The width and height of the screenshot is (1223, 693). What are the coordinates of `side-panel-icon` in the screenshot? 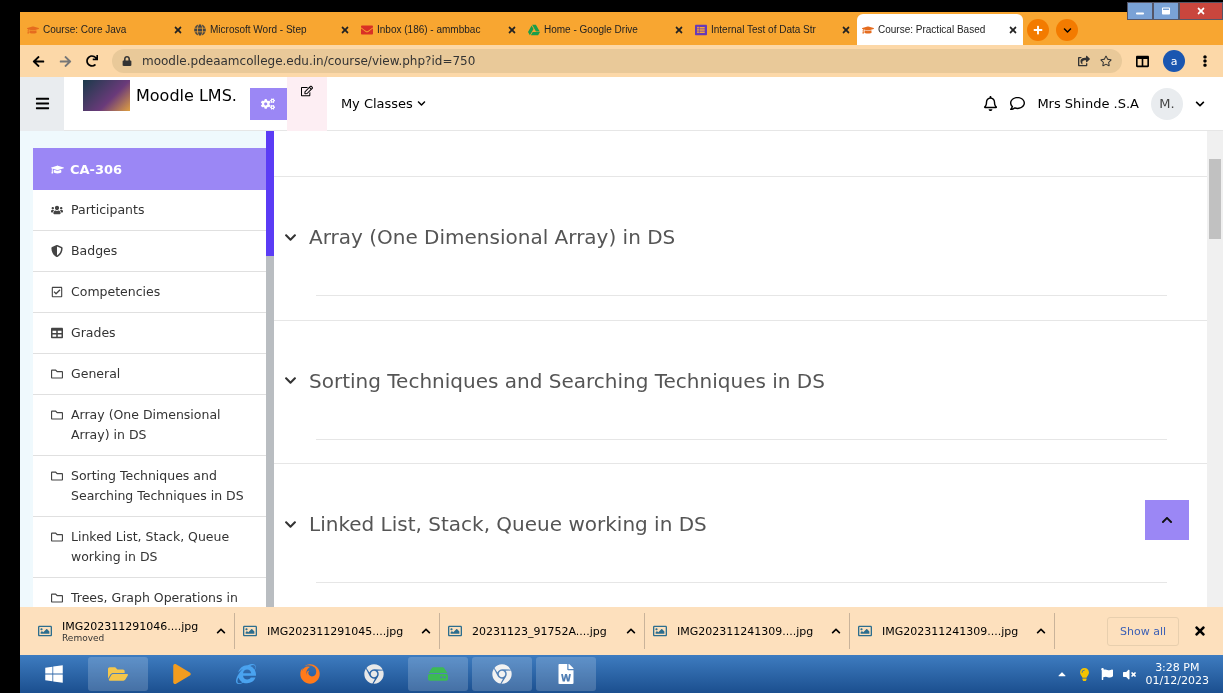 It's located at (1142, 61).